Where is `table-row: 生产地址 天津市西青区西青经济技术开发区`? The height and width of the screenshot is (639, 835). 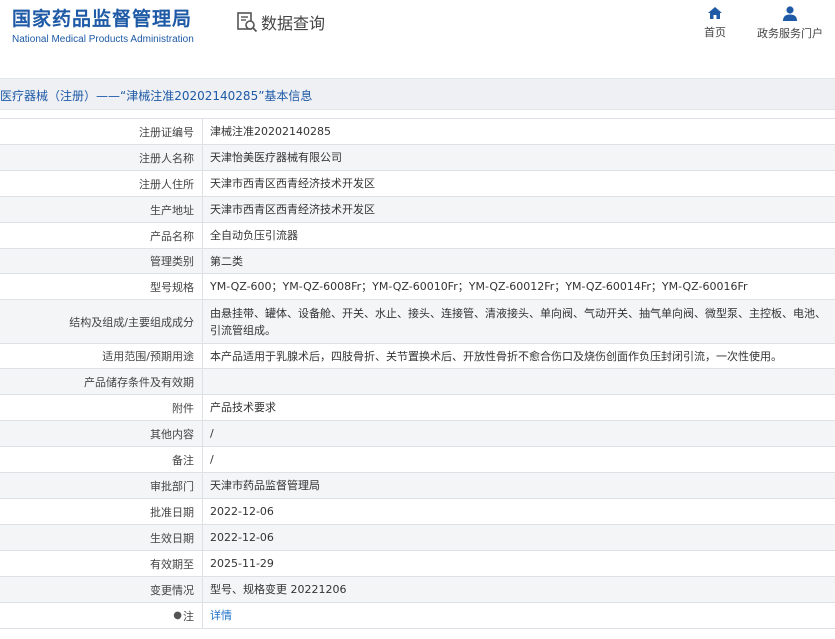 table-row: 生产地址 天津市西青区西青经济技术开发区 is located at coordinates (417, 210).